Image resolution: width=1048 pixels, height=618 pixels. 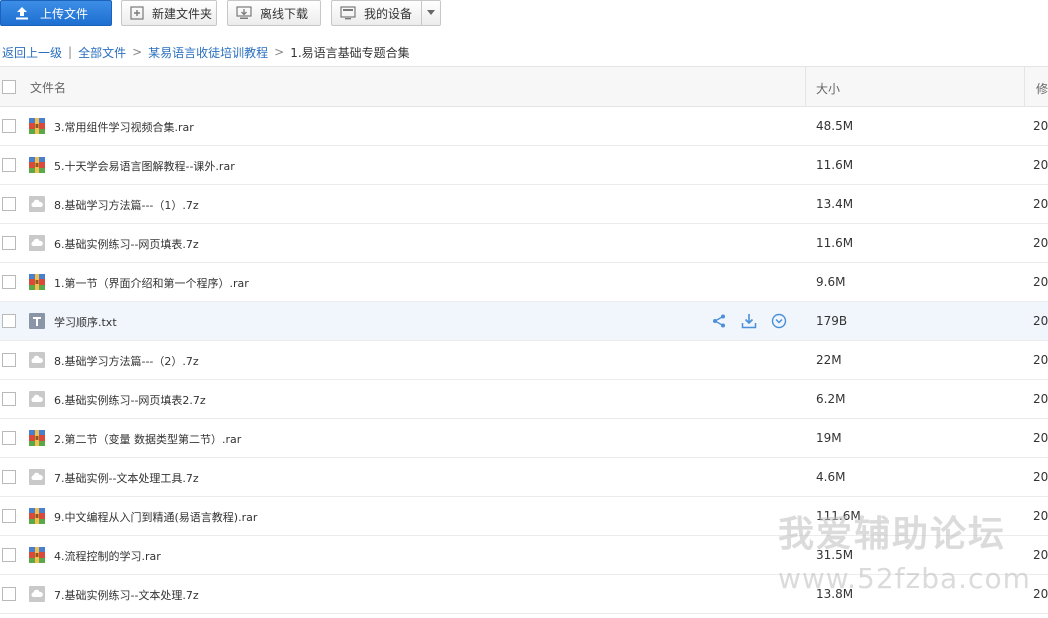 I want to click on table-row: 1.第一节（界面介绍和第一个程序）.rar 9.6M 20, so click(x=524, y=282).